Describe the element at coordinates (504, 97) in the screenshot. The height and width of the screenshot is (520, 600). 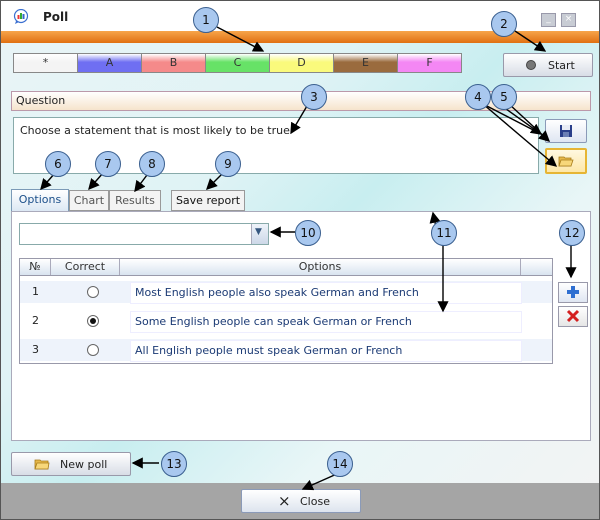
I see `callout-5: 5` at that location.